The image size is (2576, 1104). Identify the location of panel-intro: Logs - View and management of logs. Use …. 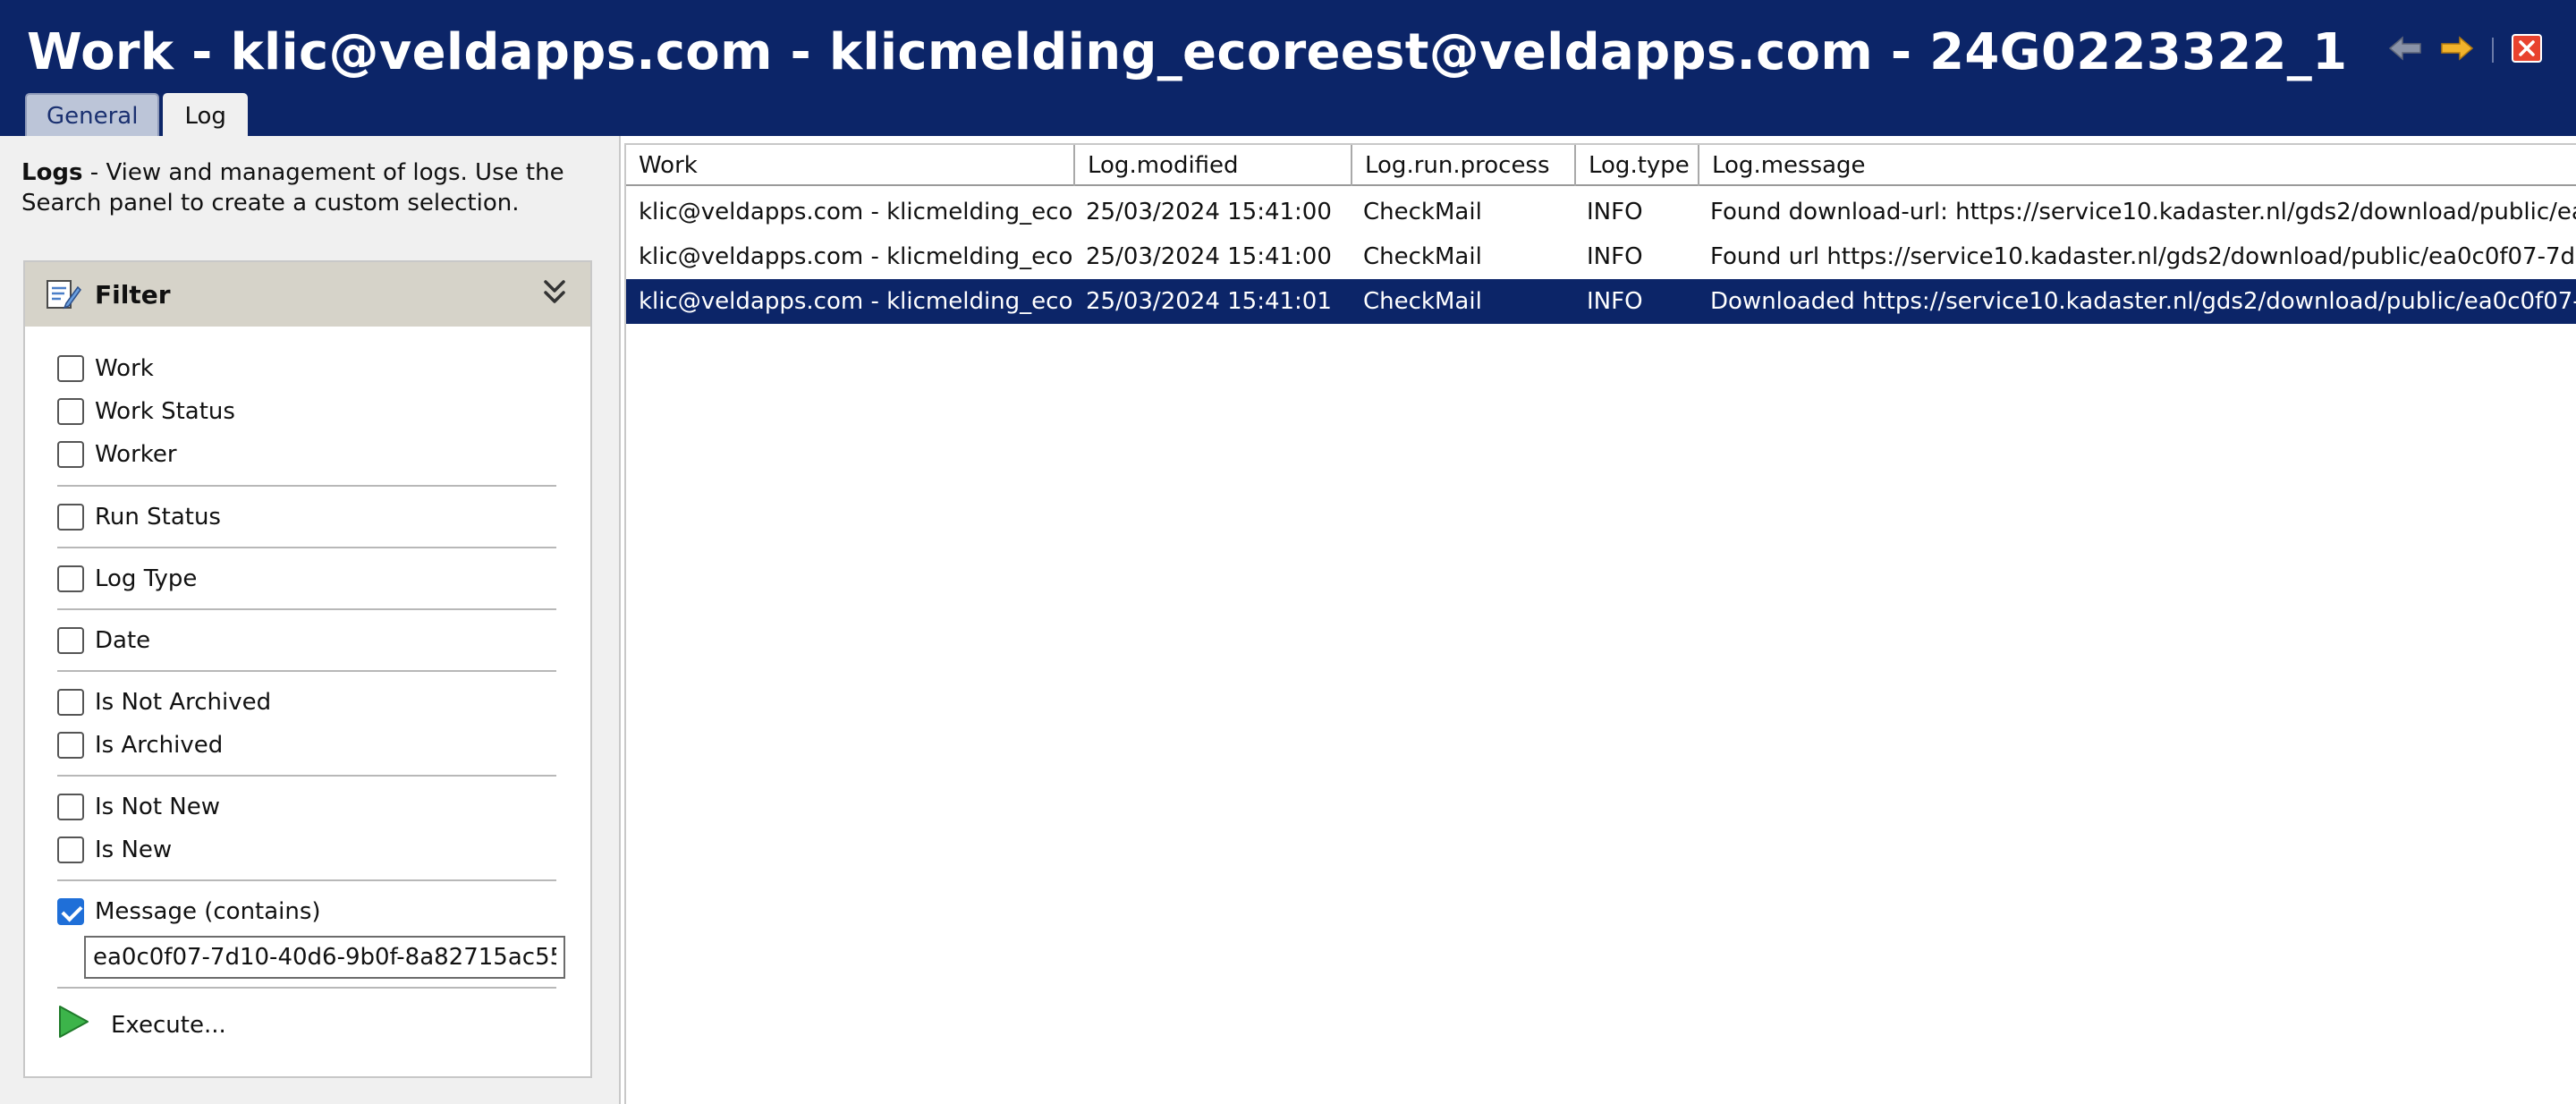
(298, 187).